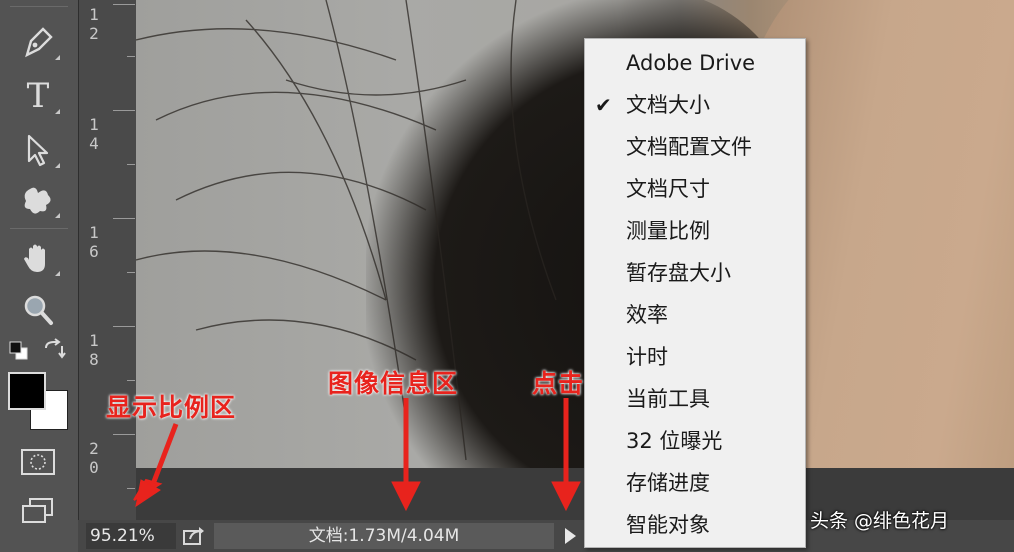 The width and height of the screenshot is (1014, 552). Describe the element at coordinates (384, 536) in the screenshot. I see `document-info-field: 文档:1.73M/4.04M` at that location.